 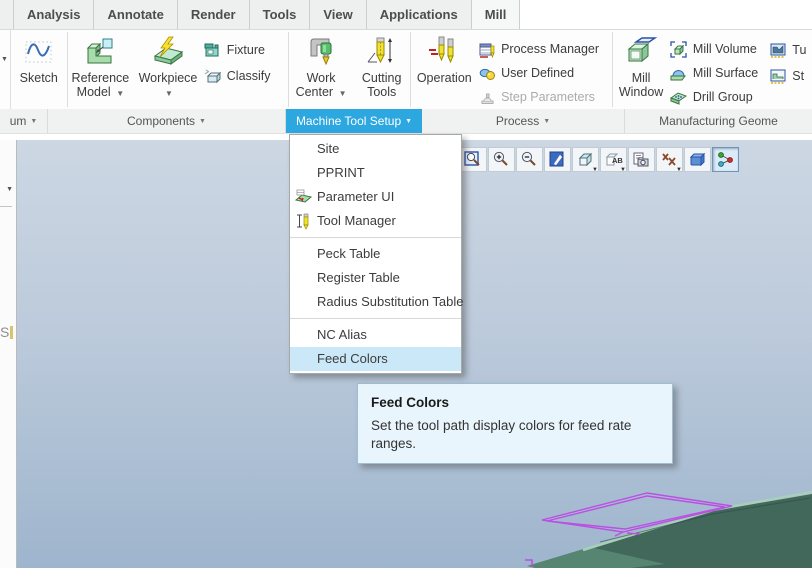 What do you see at coordinates (679, 97) in the screenshot?
I see `drill-group-icon` at bounding box center [679, 97].